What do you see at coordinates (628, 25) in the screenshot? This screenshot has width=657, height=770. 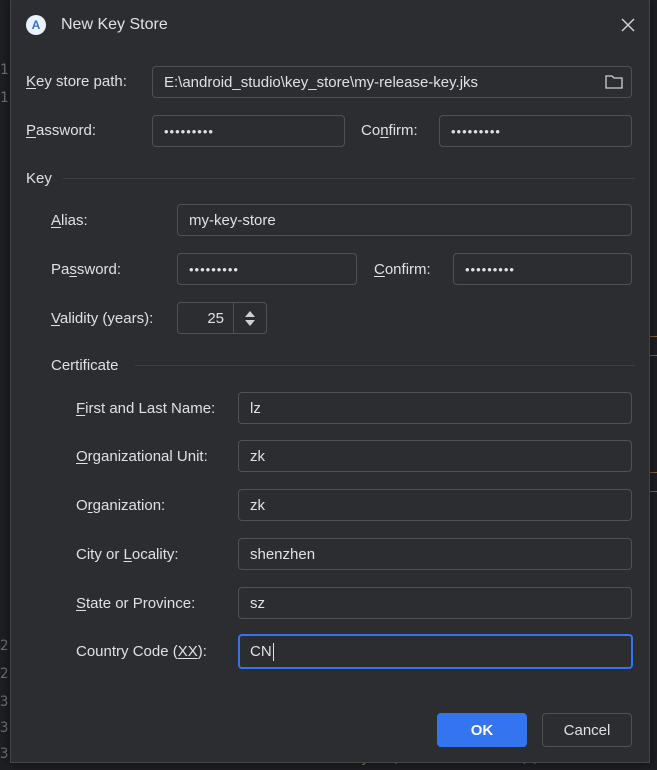 I see `close-icon` at bounding box center [628, 25].